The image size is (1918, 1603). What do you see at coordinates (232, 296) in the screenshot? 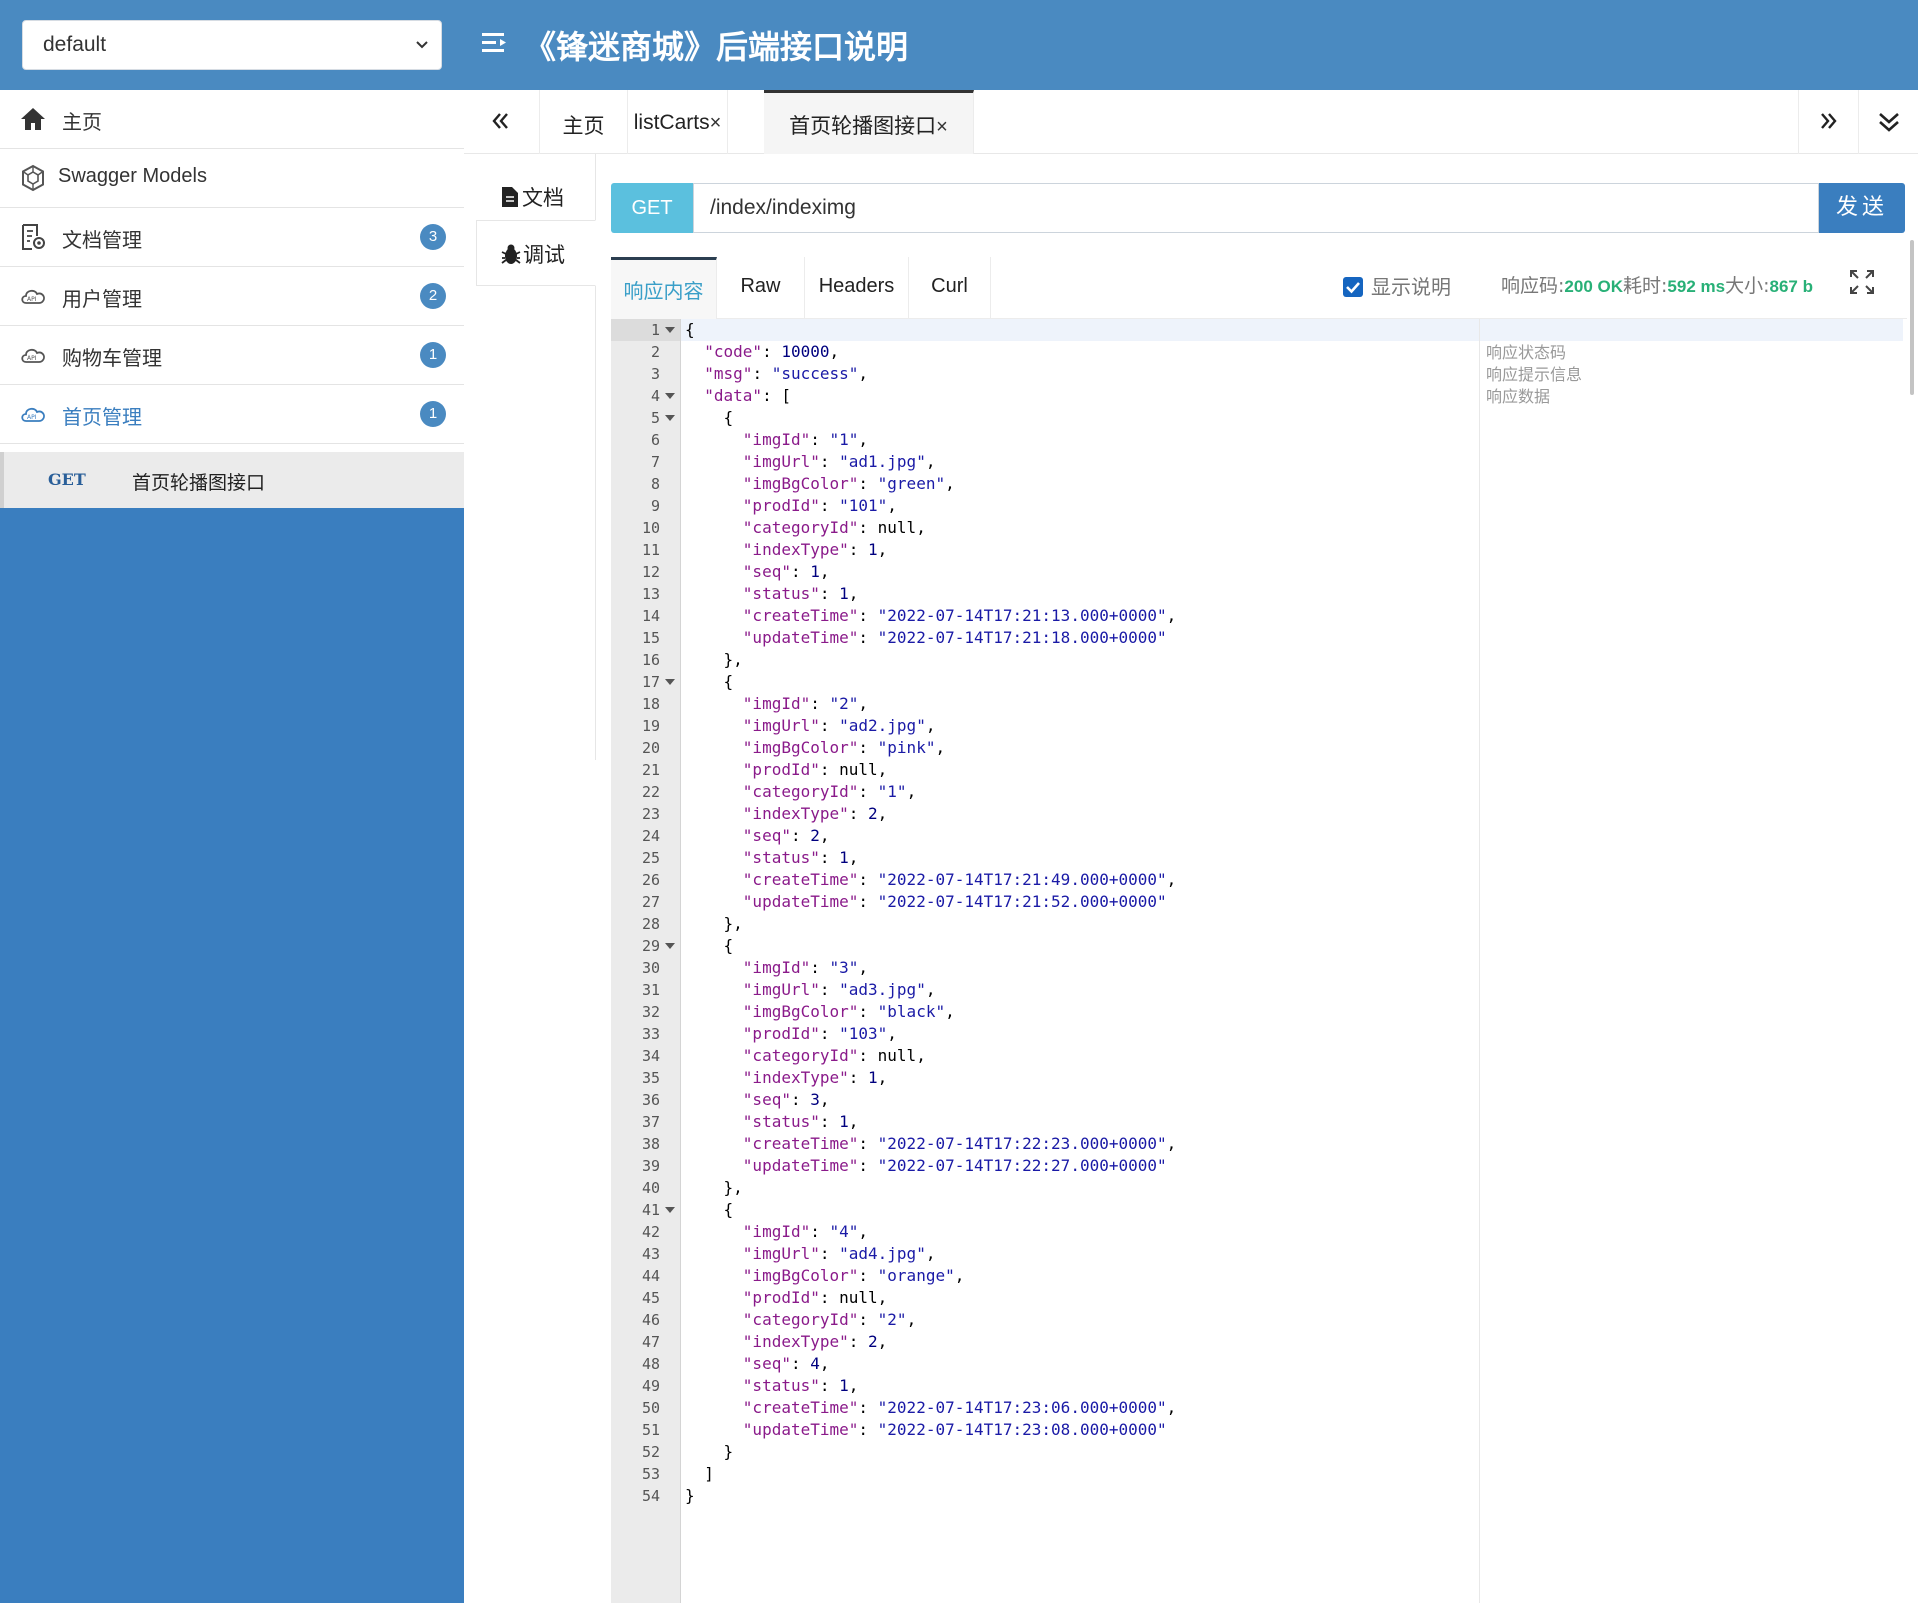
I see `sidebar-item-user-manage: API 用户管理 2` at bounding box center [232, 296].